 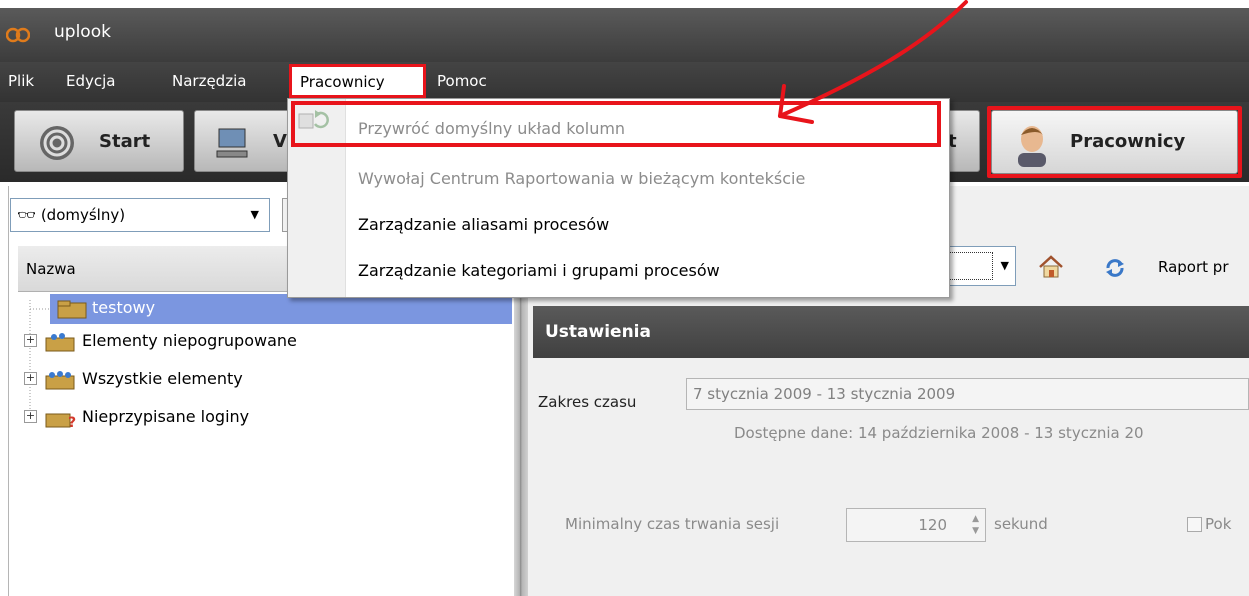 I want to click on computers-button: V, so click(x=244, y=141).